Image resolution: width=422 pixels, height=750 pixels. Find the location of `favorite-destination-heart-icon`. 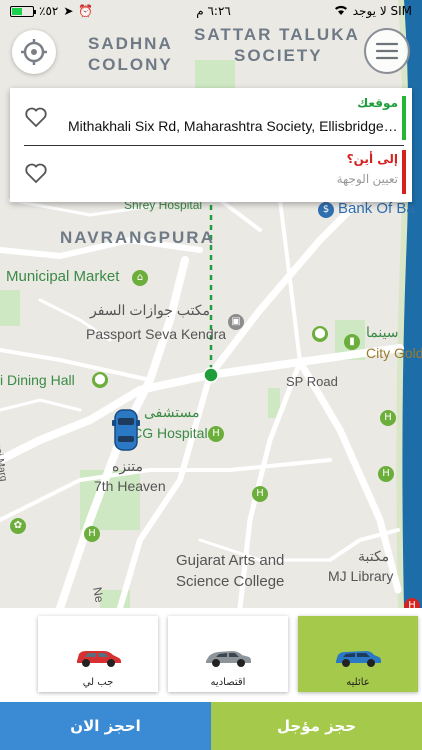

favorite-destination-heart-icon is located at coordinates (36, 173).